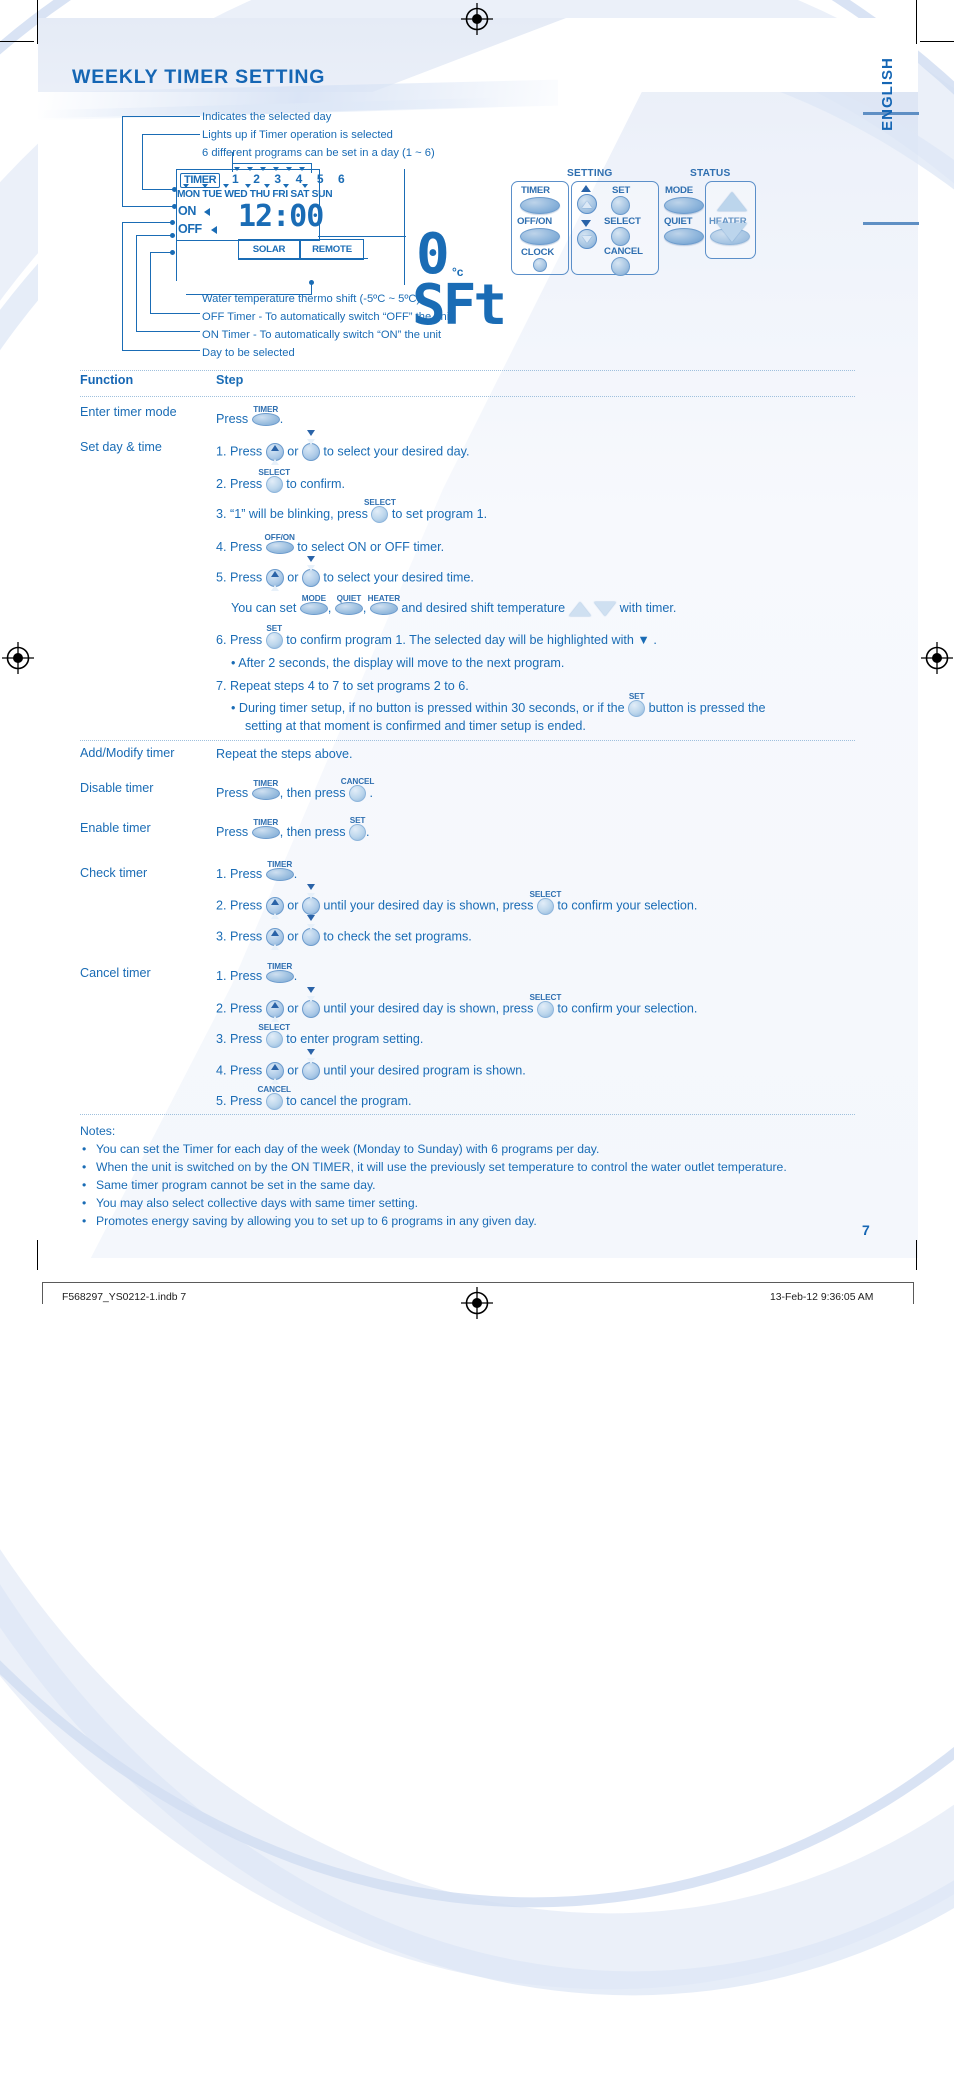 The height and width of the screenshot is (2087, 954). What do you see at coordinates (98, 1131) in the screenshot?
I see `notes-title: Notes:` at bounding box center [98, 1131].